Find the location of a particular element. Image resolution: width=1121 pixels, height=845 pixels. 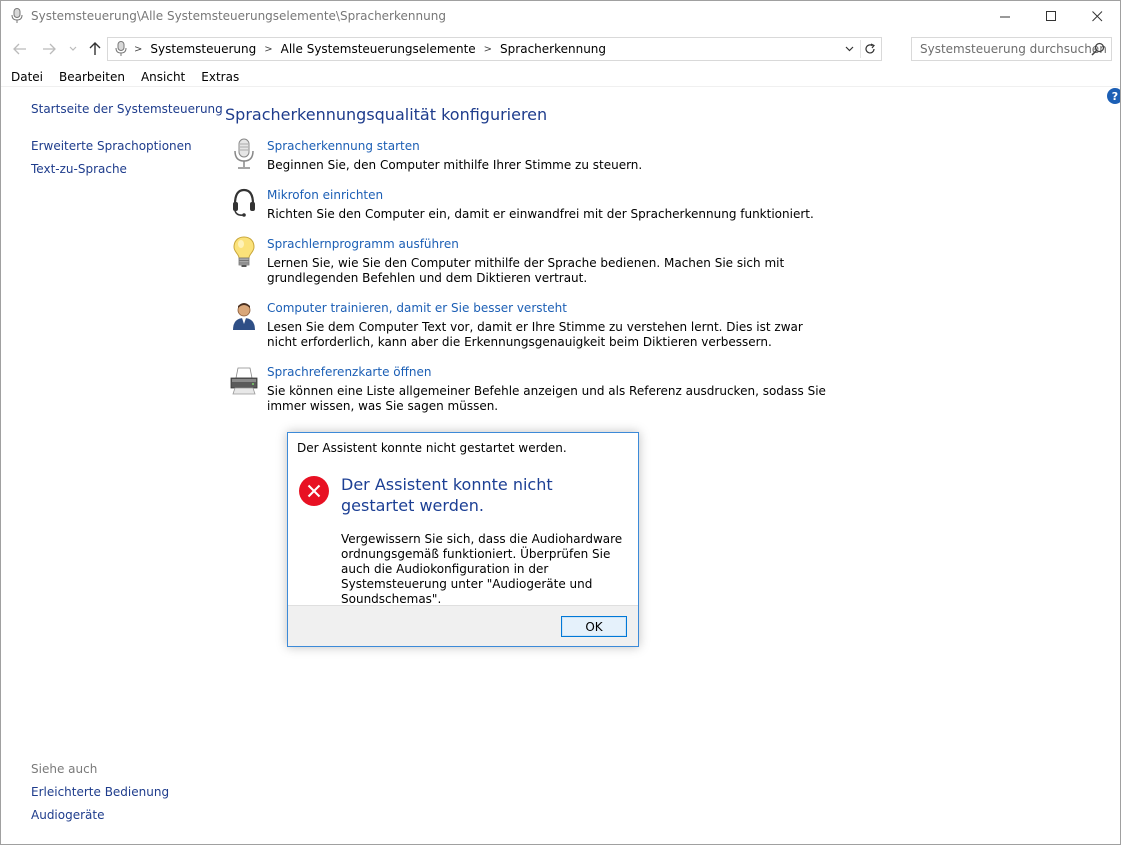

maximize-icon is located at coordinates (1050, 16).